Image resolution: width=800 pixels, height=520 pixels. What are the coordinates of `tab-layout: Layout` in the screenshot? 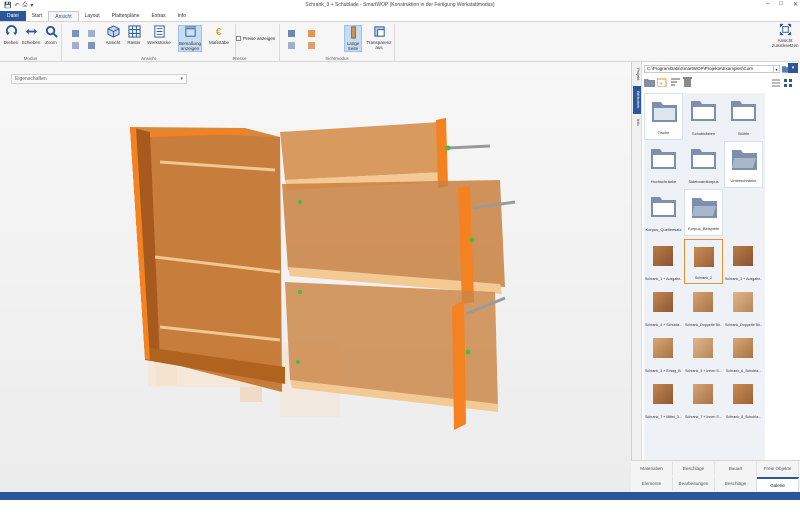 It's located at (92, 16).